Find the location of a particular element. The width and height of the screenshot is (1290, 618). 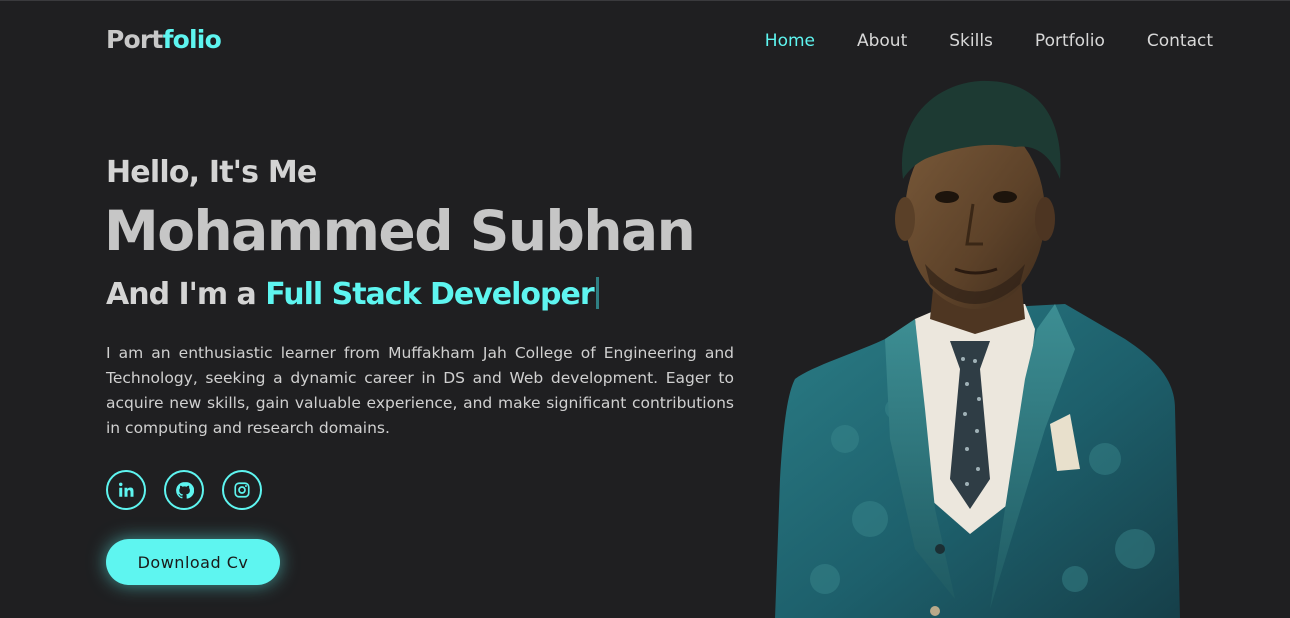

linkedin-link is located at coordinates (126, 490).